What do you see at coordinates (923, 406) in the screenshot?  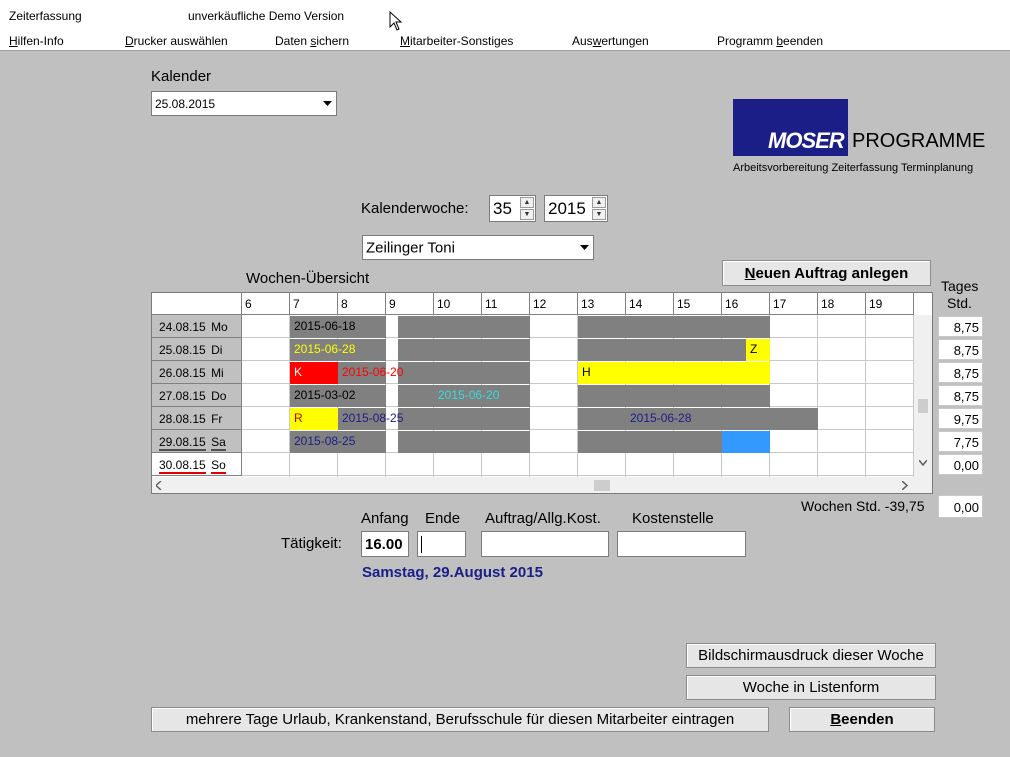 I see `vertical-scroll-thumb` at bounding box center [923, 406].